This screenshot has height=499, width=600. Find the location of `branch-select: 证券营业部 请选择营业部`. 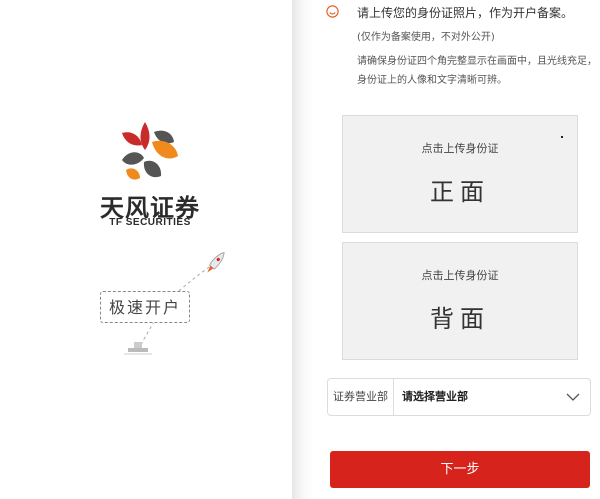

branch-select: 证券营业部 请选择营业部 is located at coordinates (459, 397).